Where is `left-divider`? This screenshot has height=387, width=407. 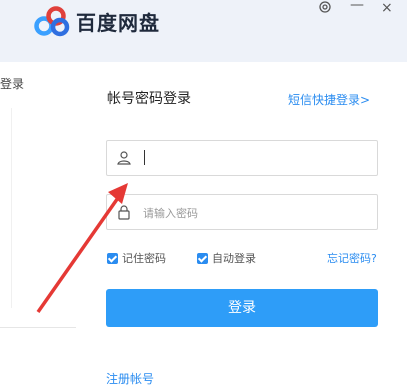 left-divider is located at coordinates (11, 208).